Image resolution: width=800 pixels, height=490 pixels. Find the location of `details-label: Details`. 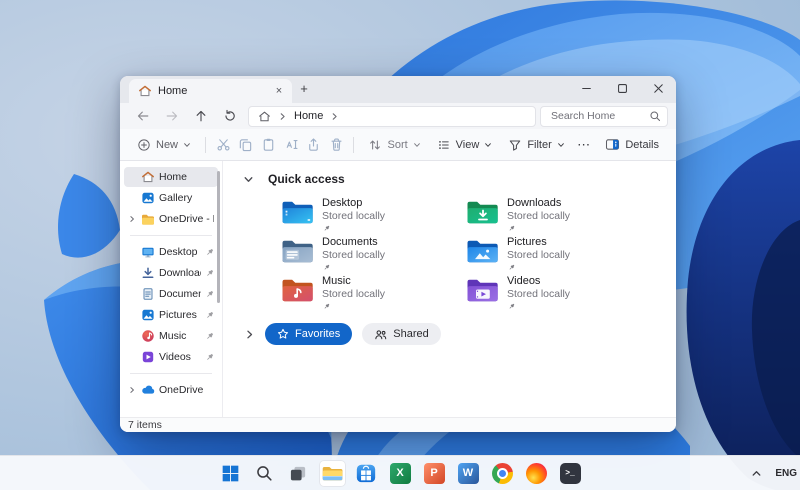

details-label: Details is located at coordinates (642, 144).